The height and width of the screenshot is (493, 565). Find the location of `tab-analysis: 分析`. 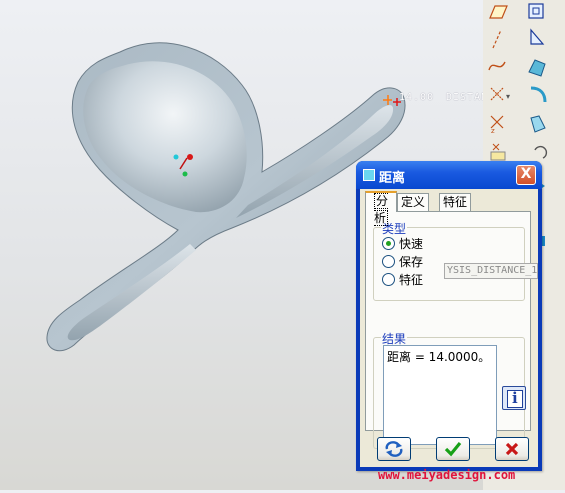

tab-analysis: 分析 is located at coordinates (381, 208).